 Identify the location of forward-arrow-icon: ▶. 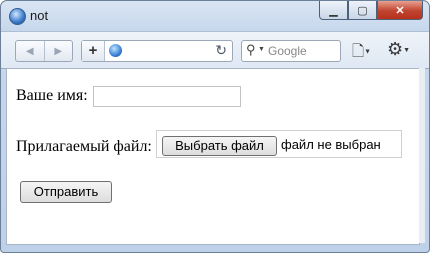
(58, 51).